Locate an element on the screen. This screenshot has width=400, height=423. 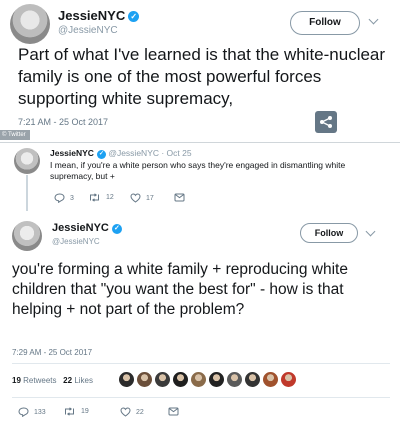
like-count: 17 is located at coordinates (150, 198).